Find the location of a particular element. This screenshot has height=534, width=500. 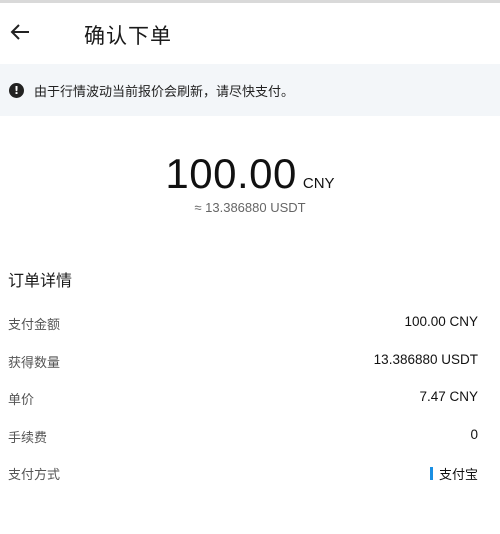

detail-row-payment-amount: 支付金额 100.00 CNY is located at coordinates (250, 325).